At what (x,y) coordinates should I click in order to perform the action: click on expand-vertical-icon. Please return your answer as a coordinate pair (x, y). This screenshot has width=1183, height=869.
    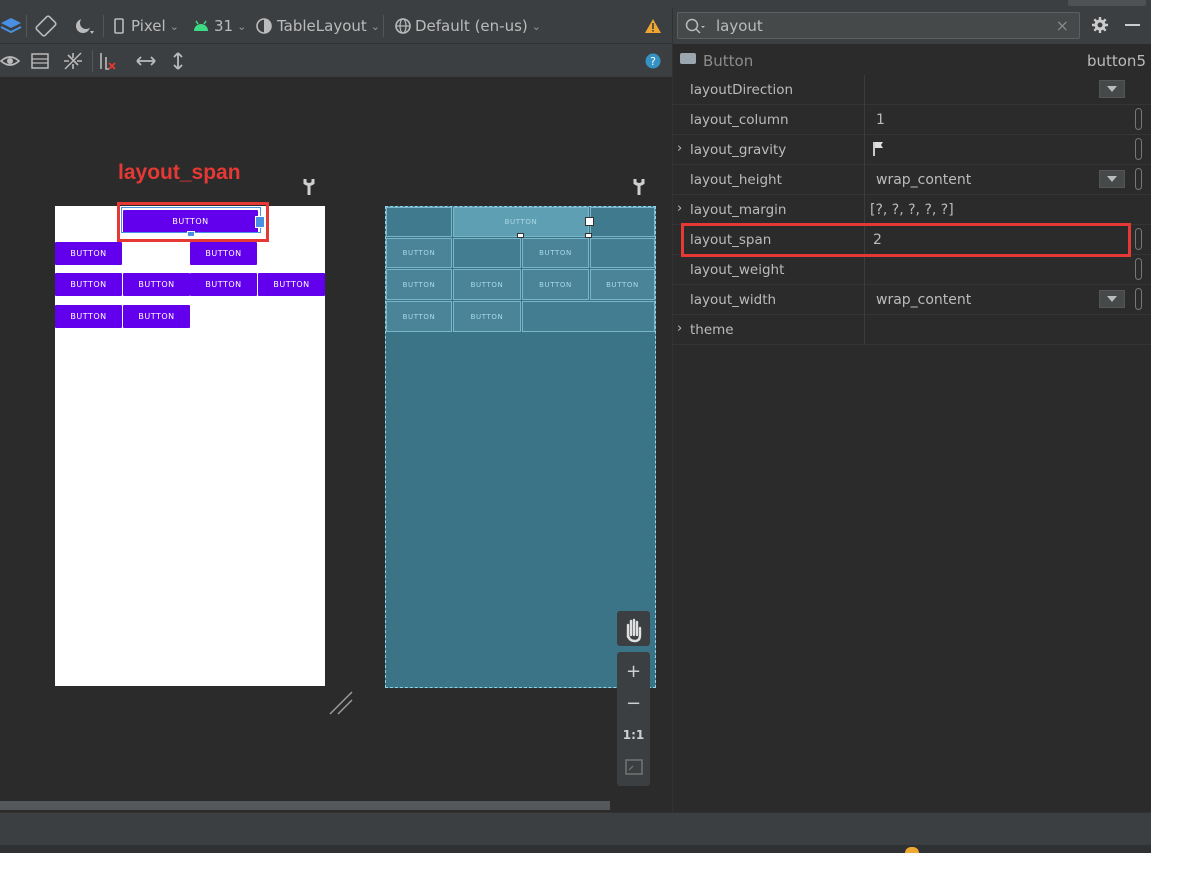
    Looking at the image, I should click on (178, 61).